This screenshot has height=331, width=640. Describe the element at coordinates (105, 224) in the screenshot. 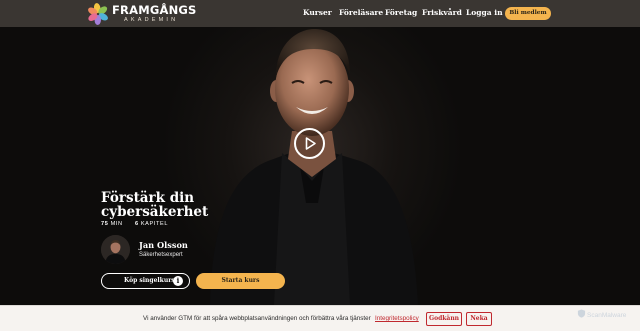

I see `duration-value: 75` at that location.